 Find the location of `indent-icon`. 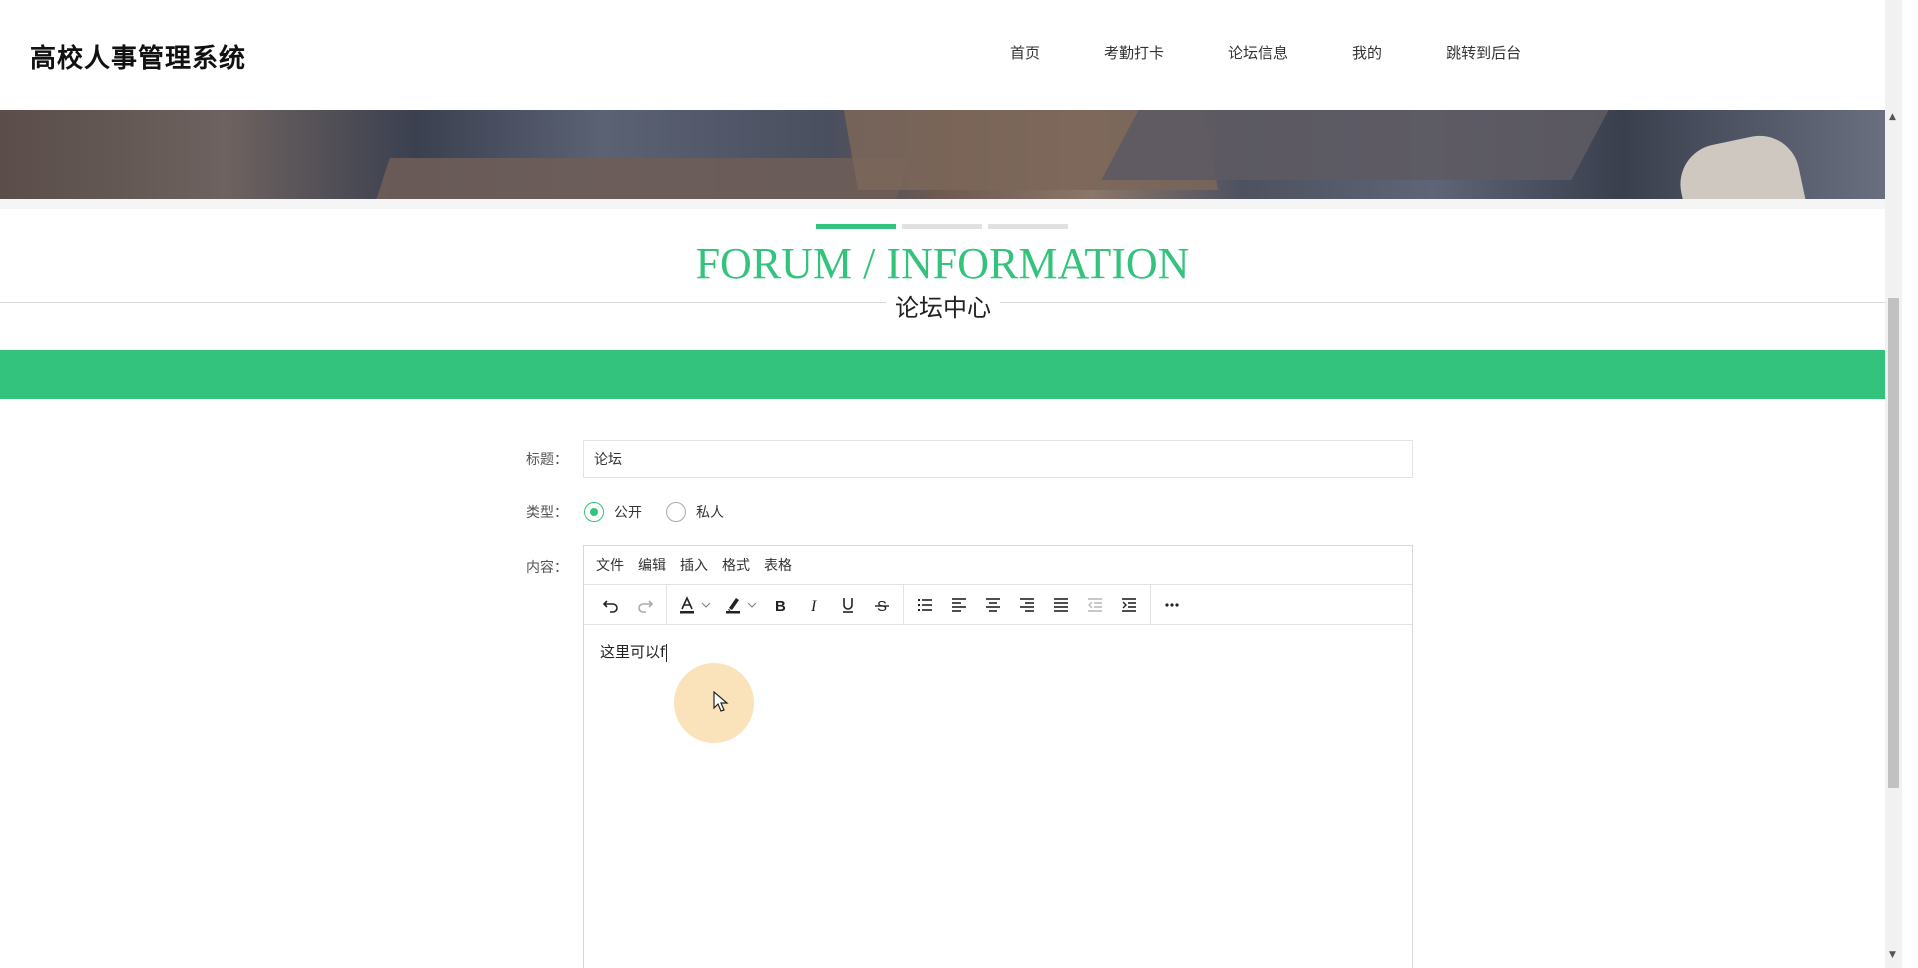

indent-icon is located at coordinates (1129, 605).